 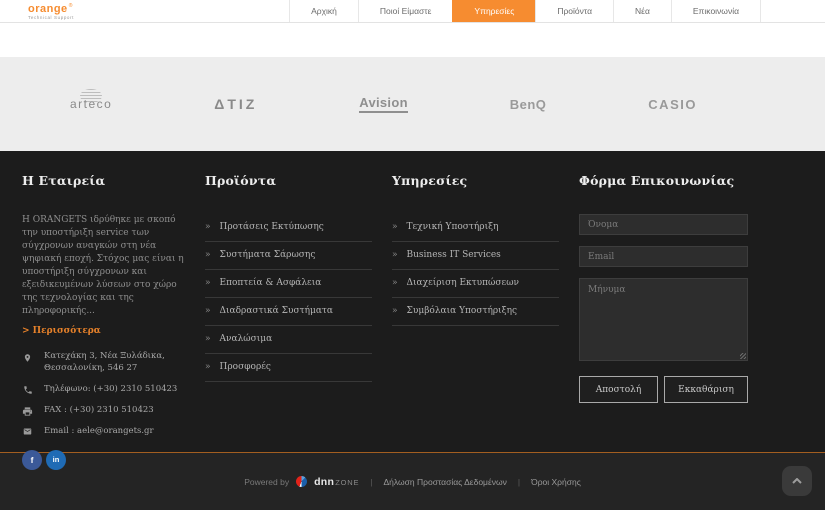 I want to click on site-logo: orange ® Technical Support, so click(x=51, y=11).